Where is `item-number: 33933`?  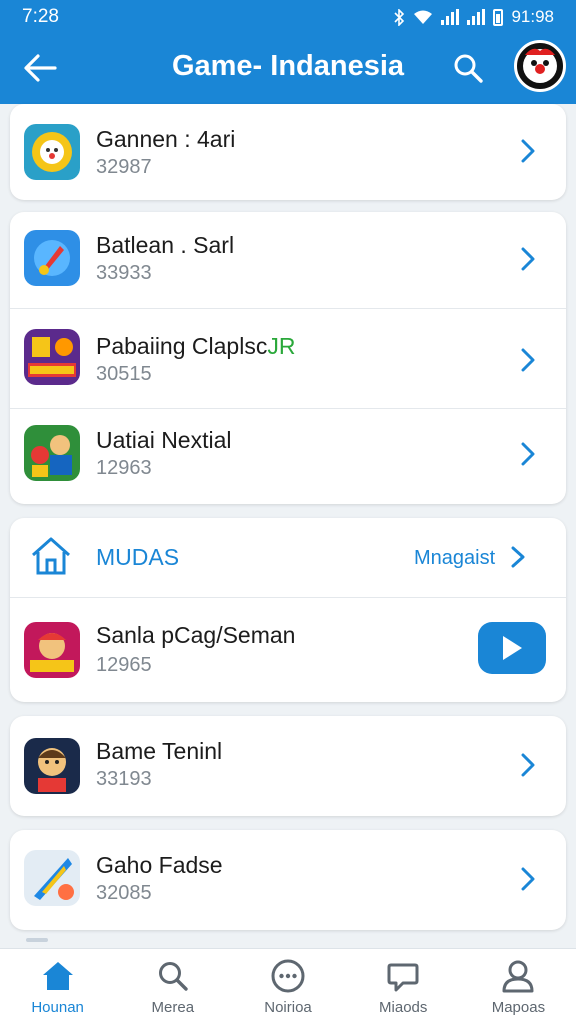 item-number: 33933 is located at coordinates (124, 273).